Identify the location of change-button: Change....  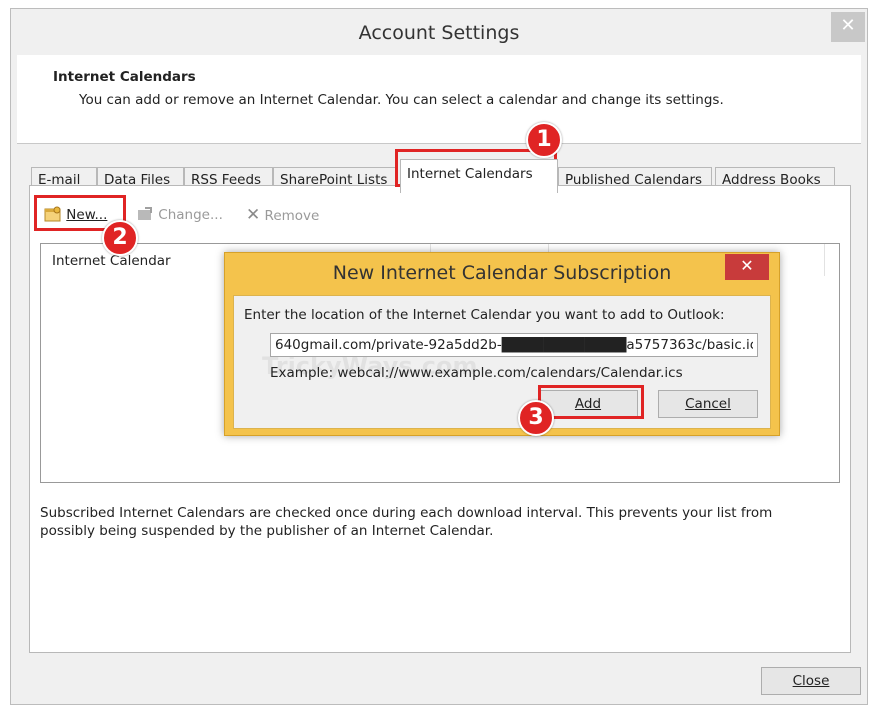
(179, 215).